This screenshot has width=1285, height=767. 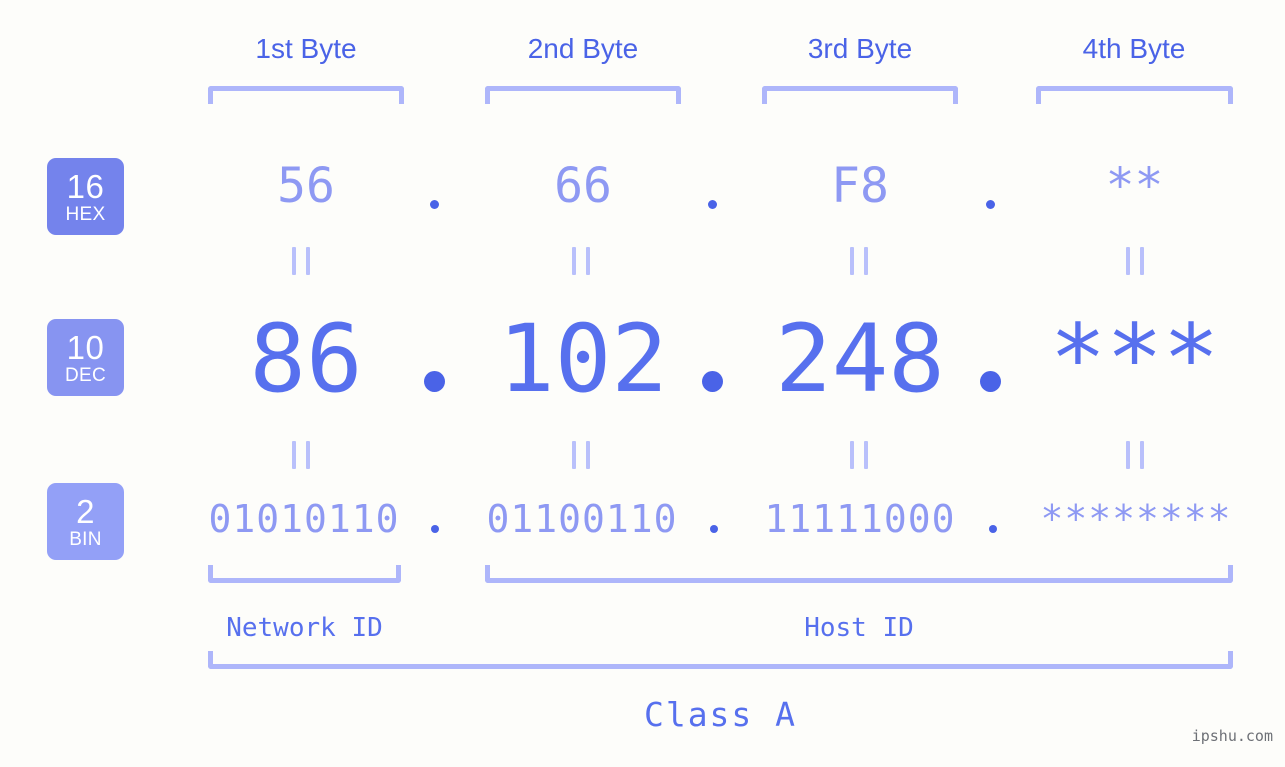 What do you see at coordinates (860, 519) in the screenshot?
I see `bin-byte-3: 11111000` at bounding box center [860, 519].